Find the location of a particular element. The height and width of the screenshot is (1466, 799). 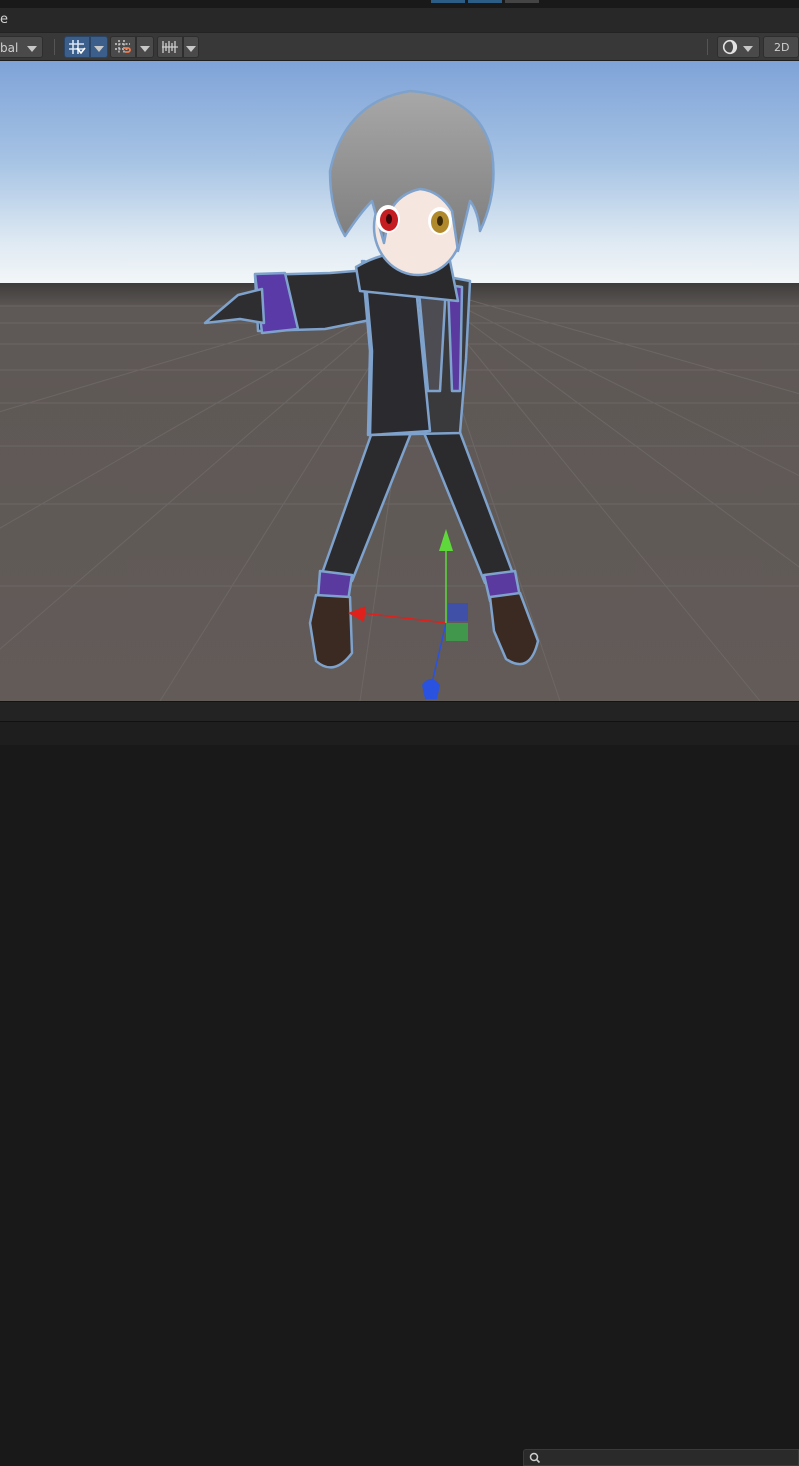

character-left-shoe is located at coordinates (331, 631).